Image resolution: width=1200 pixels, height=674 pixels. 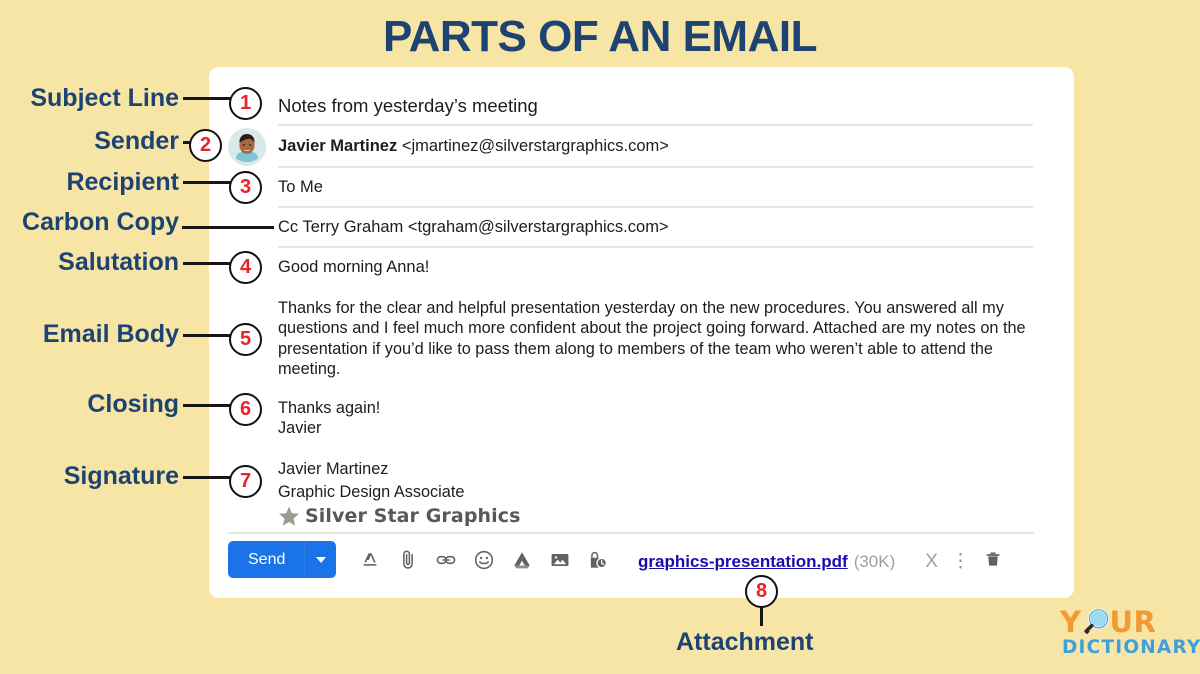 I want to click on attachment-size: (30K), so click(x=874, y=561).